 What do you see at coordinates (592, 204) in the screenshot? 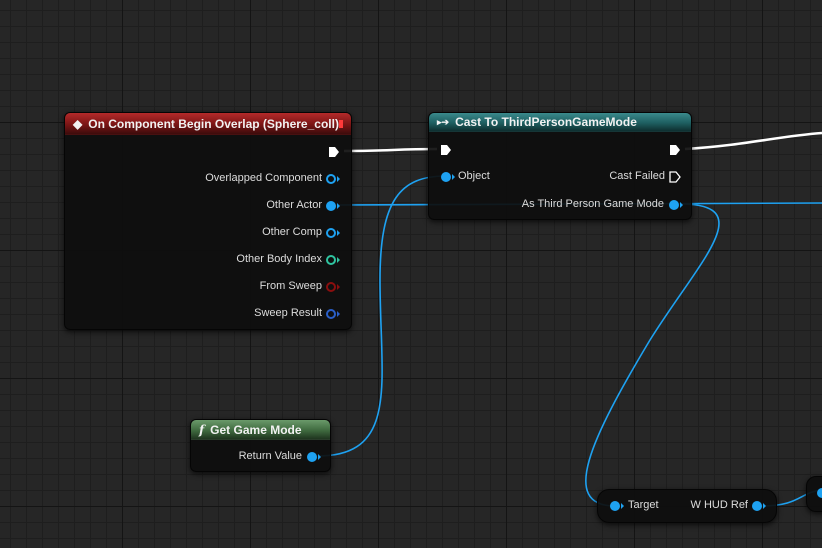
I see `pin-label-as-third-person-game-mode: As Third Person Game Mode` at bounding box center [592, 204].